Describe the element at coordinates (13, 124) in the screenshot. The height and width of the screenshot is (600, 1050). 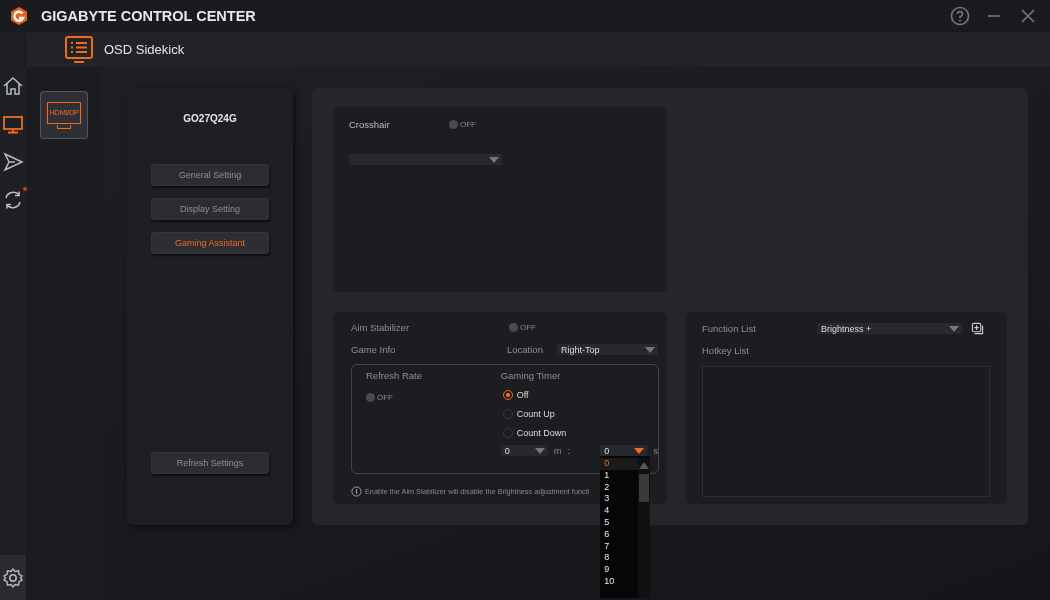
I see `monitor-icon` at that location.